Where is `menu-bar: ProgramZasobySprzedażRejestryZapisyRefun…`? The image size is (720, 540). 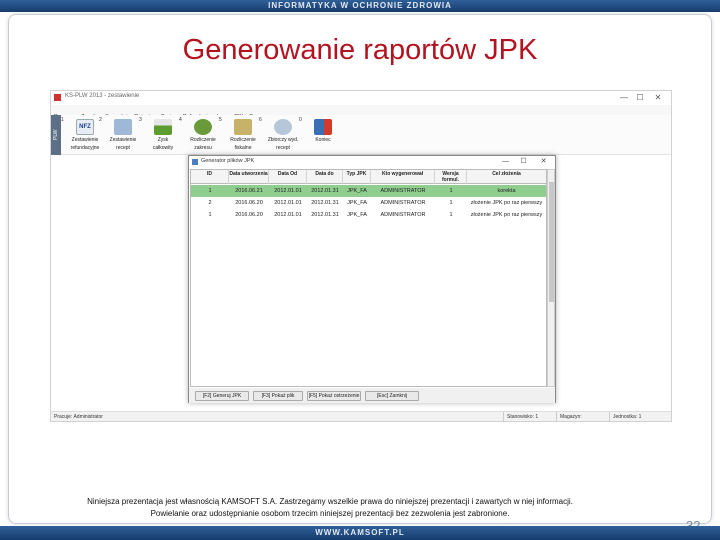
menu-bar: ProgramZasobySprzedażRejestryZapisyRefun… is located at coordinates (361, 112).